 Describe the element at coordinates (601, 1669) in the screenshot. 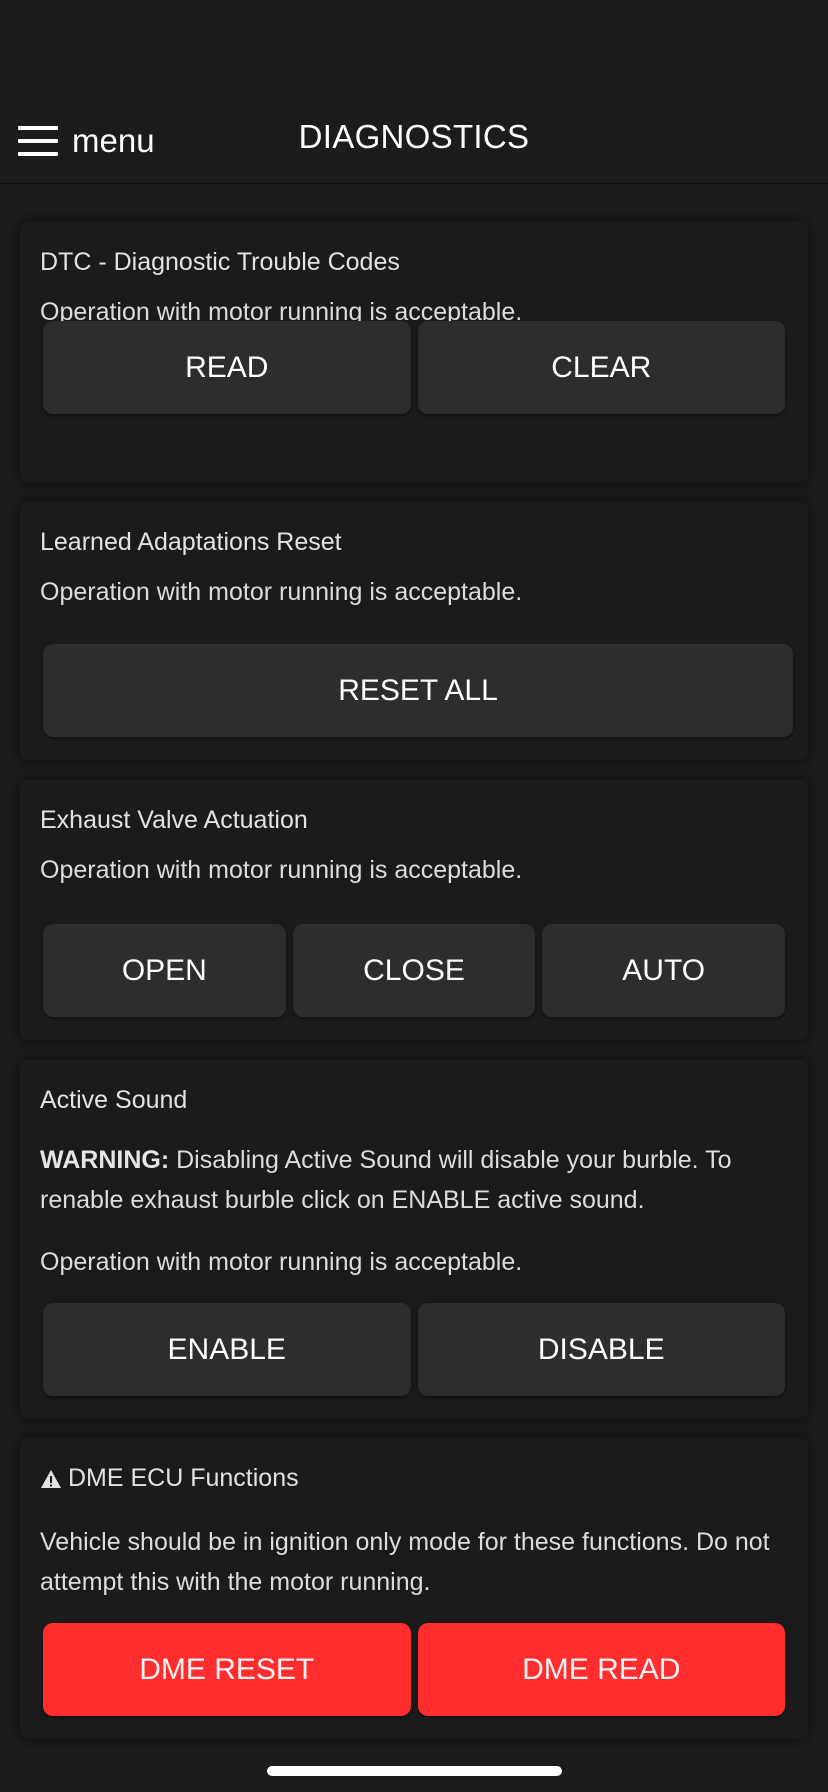

I see `dme-read-button: DME READ` at that location.